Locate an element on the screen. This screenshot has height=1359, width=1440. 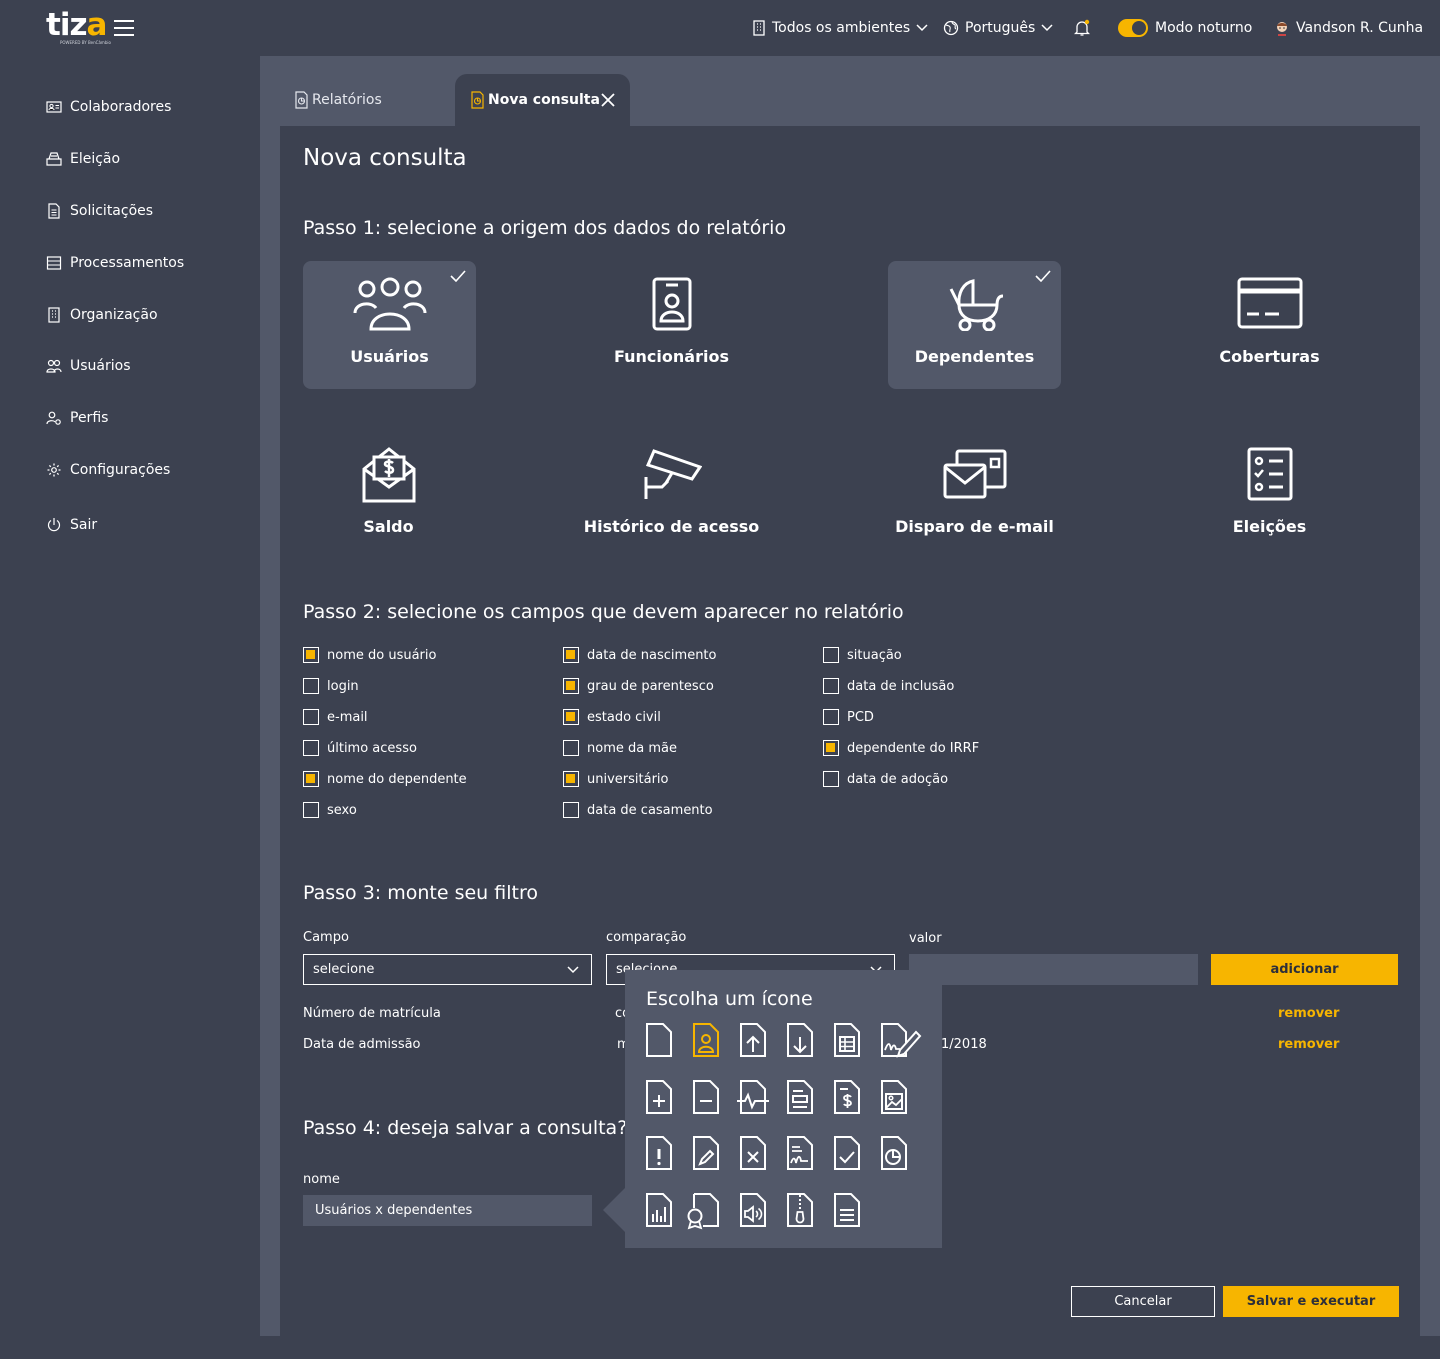
language-dropdown: Português is located at coordinates (998, 28).